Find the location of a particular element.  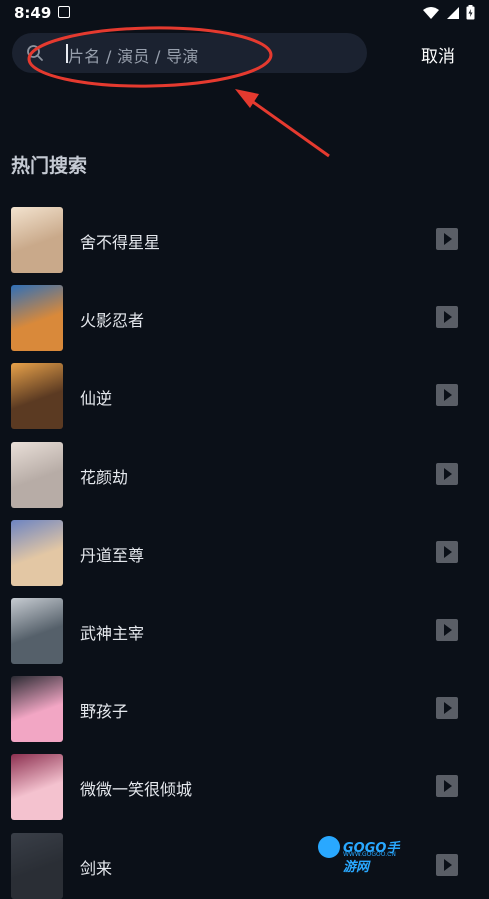

list-item: 武神主宰 is located at coordinates (244, 631).